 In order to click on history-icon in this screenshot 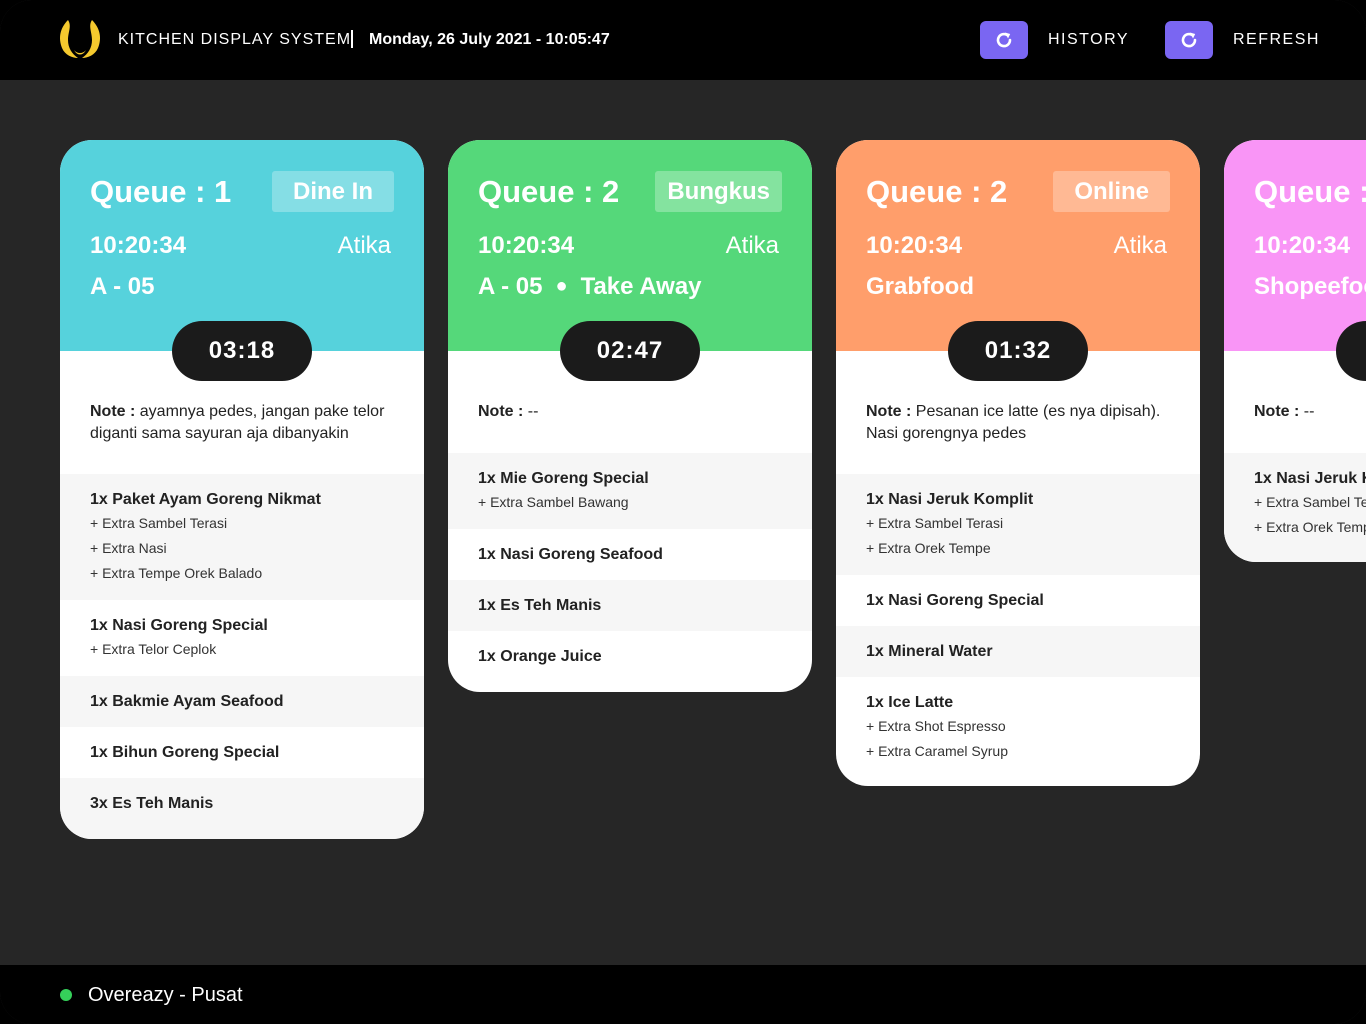, I will do `click(1004, 40)`.